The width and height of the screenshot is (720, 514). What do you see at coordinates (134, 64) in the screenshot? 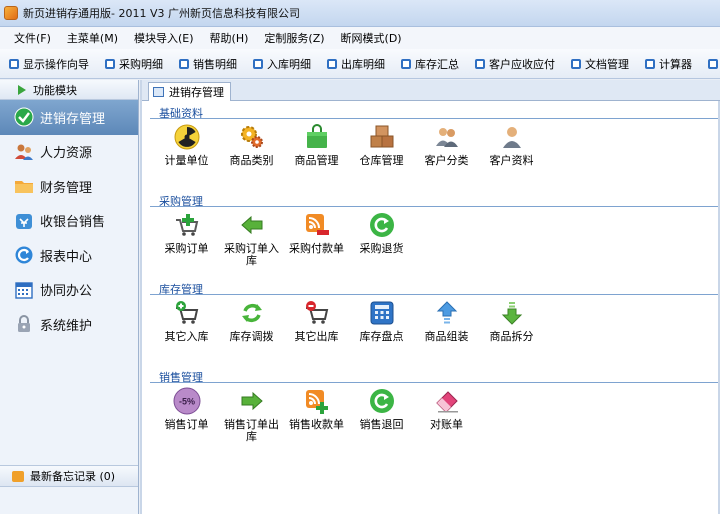
I see `toolbar-purchase-detail-button: 采购明细` at bounding box center [134, 64].